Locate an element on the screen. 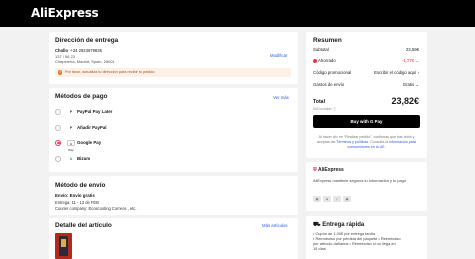 The height and width of the screenshot is (259, 475). recipient-name: Chollo is located at coordinates (62, 50).